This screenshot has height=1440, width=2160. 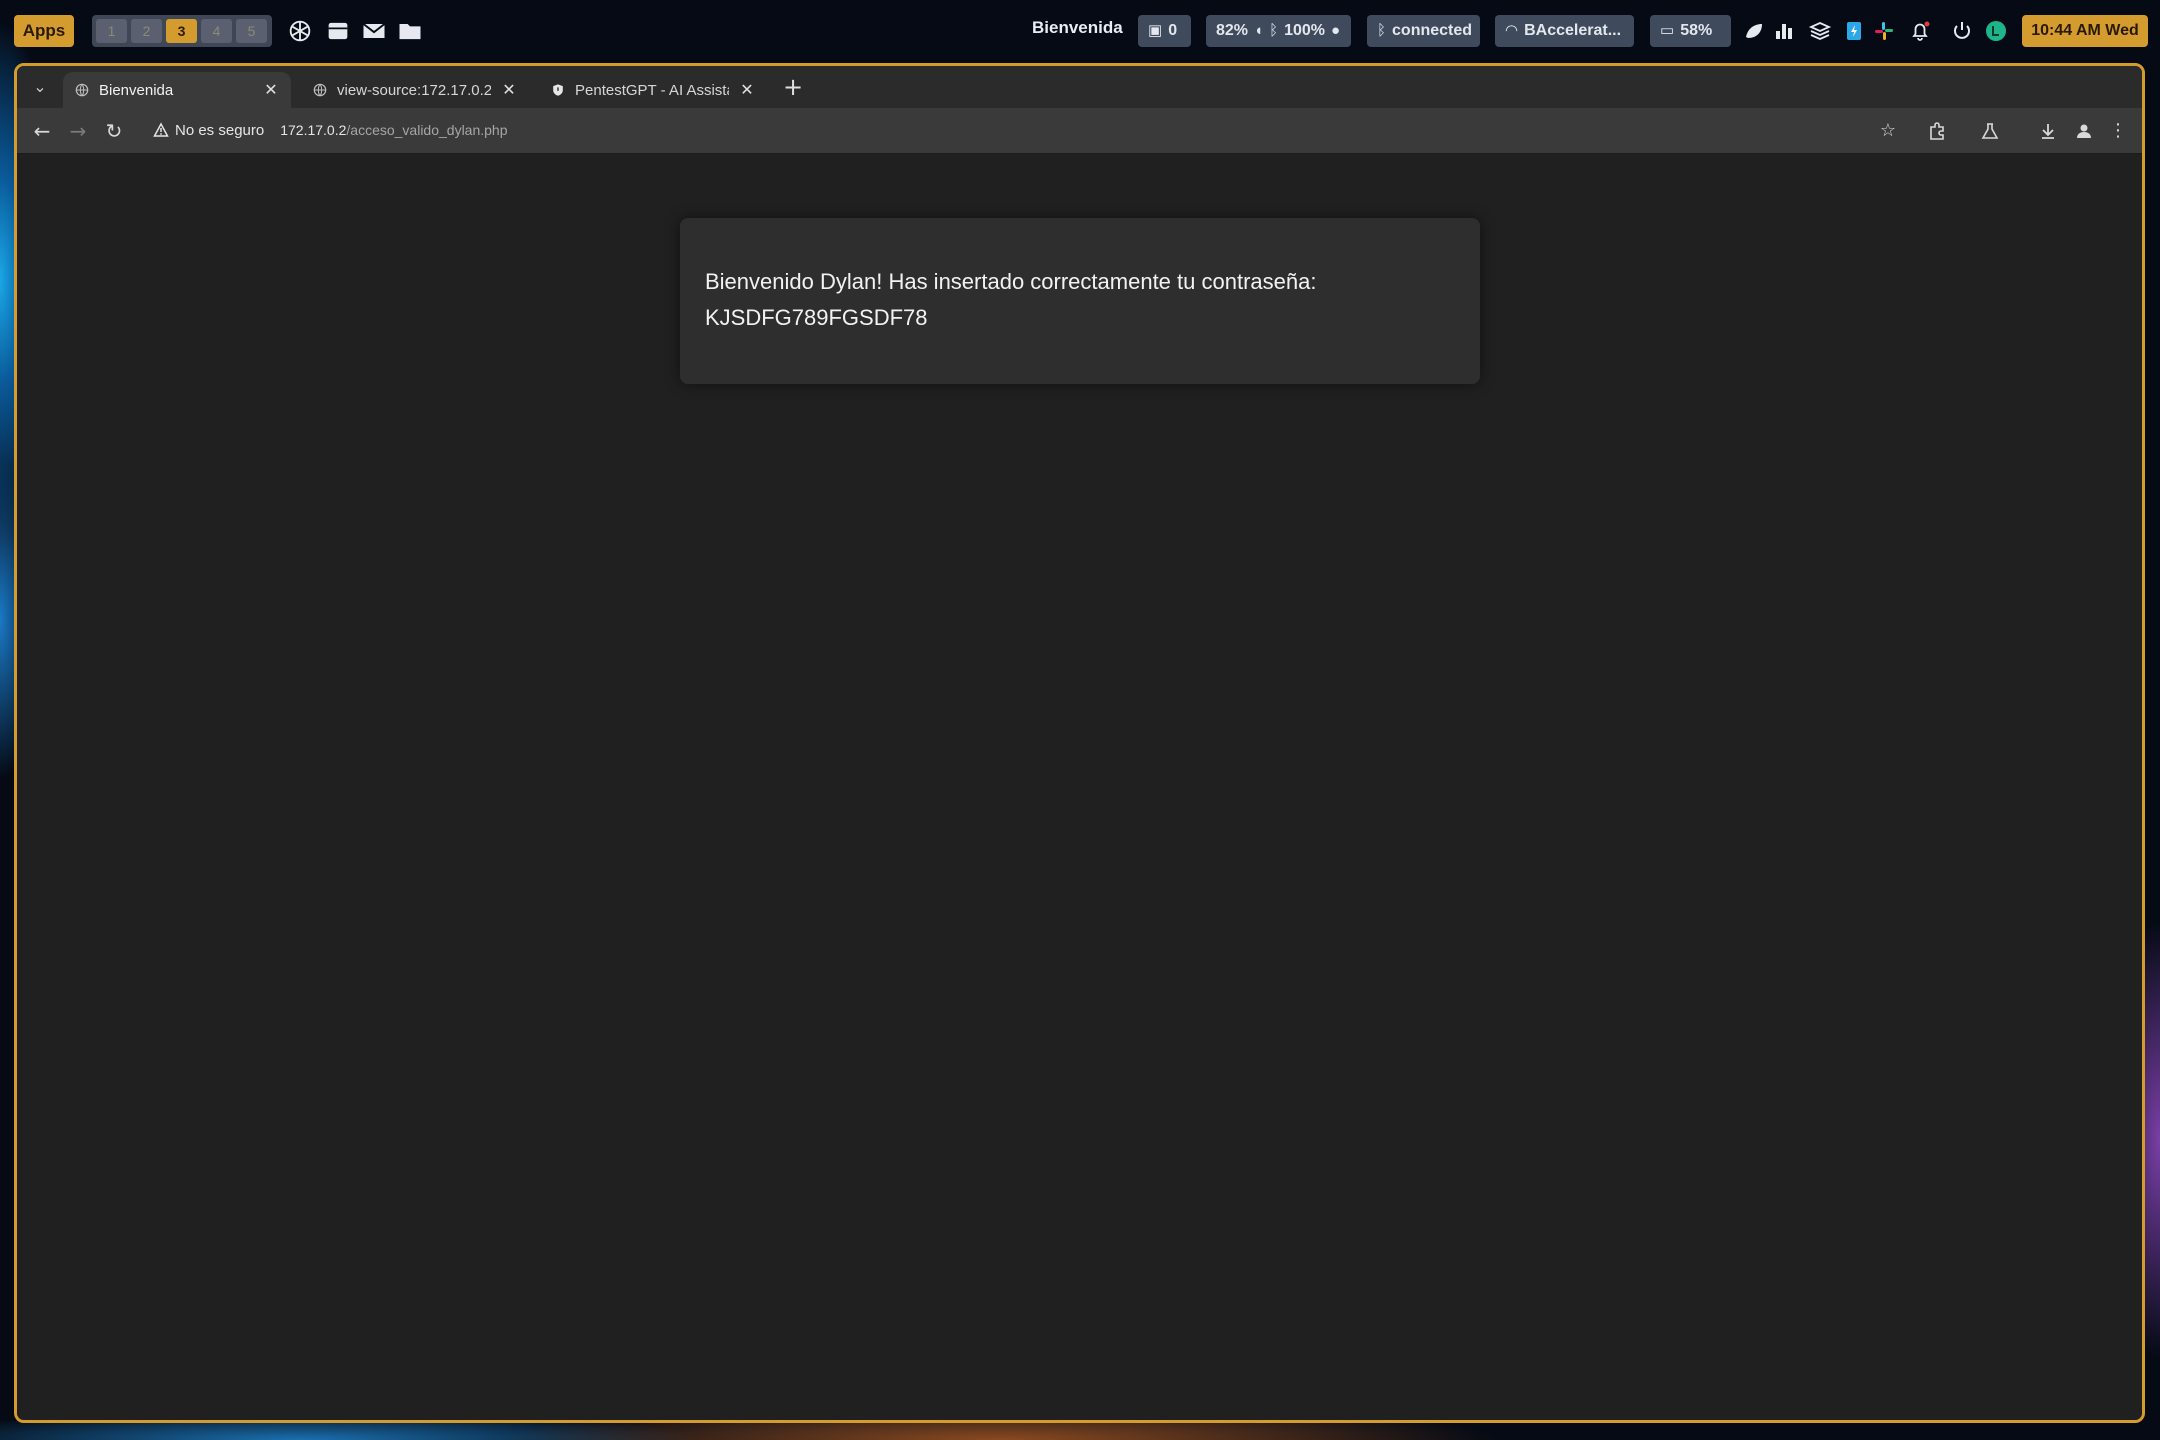 What do you see at coordinates (1784, 31) in the screenshot?
I see `bar-chart-icon` at bounding box center [1784, 31].